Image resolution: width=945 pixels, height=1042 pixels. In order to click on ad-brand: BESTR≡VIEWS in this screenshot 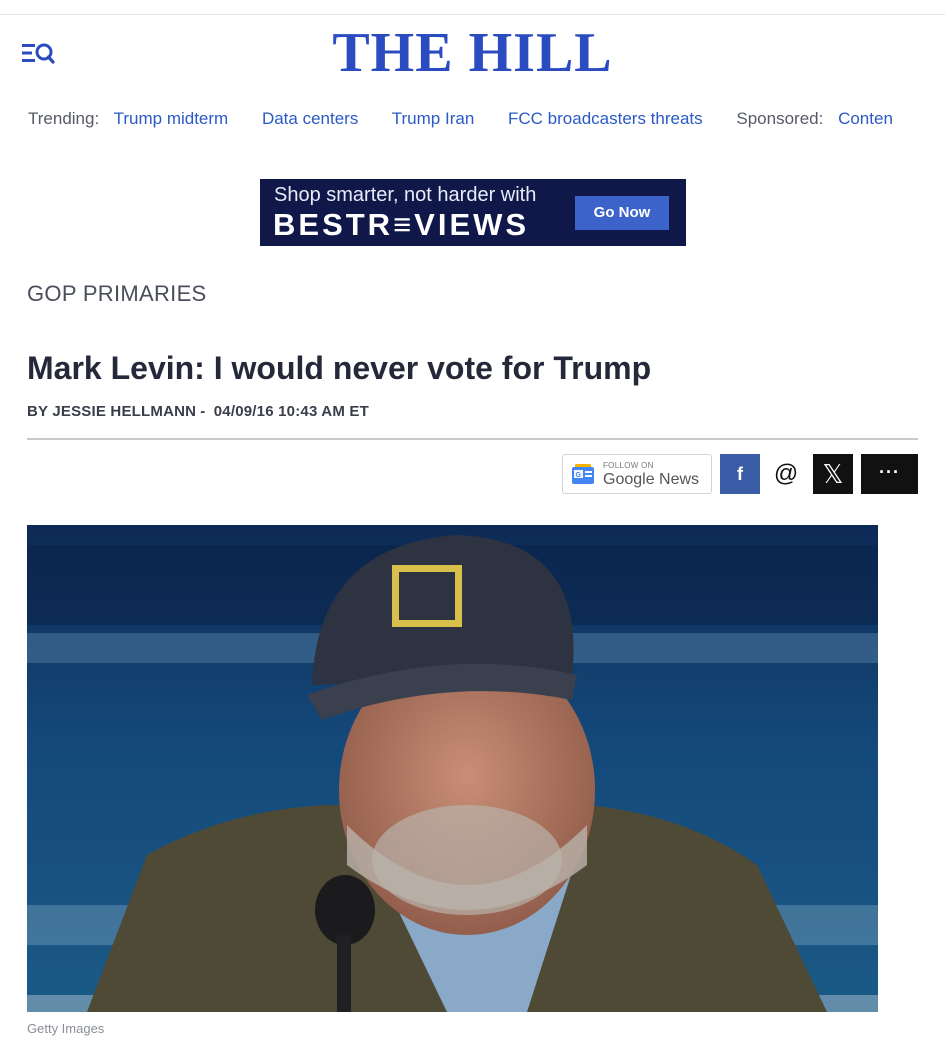, I will do `click(401, 224)`.